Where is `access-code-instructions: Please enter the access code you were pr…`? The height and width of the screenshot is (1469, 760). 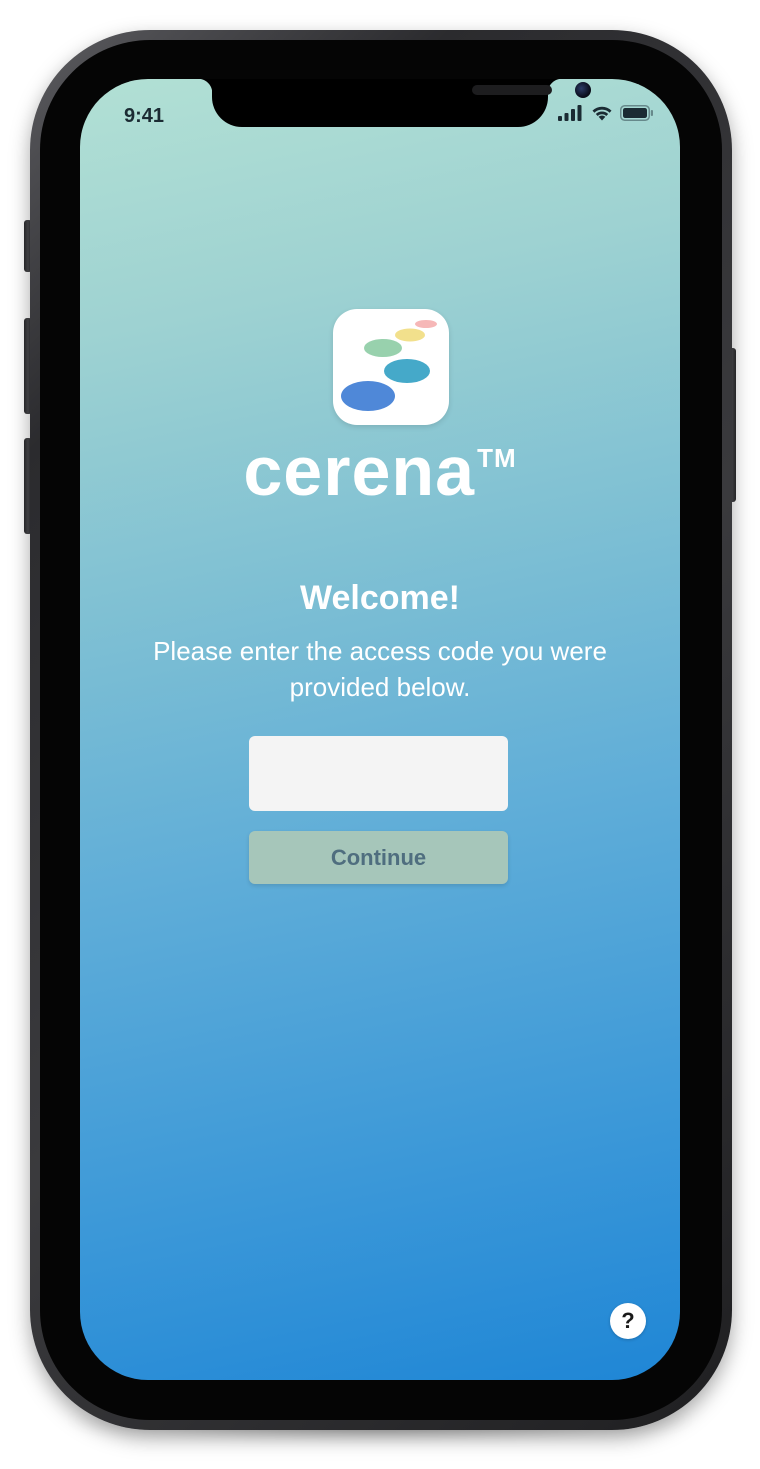 access-code-instructions: Please enter the access code you were pr… is located at coordinates (380, 669).